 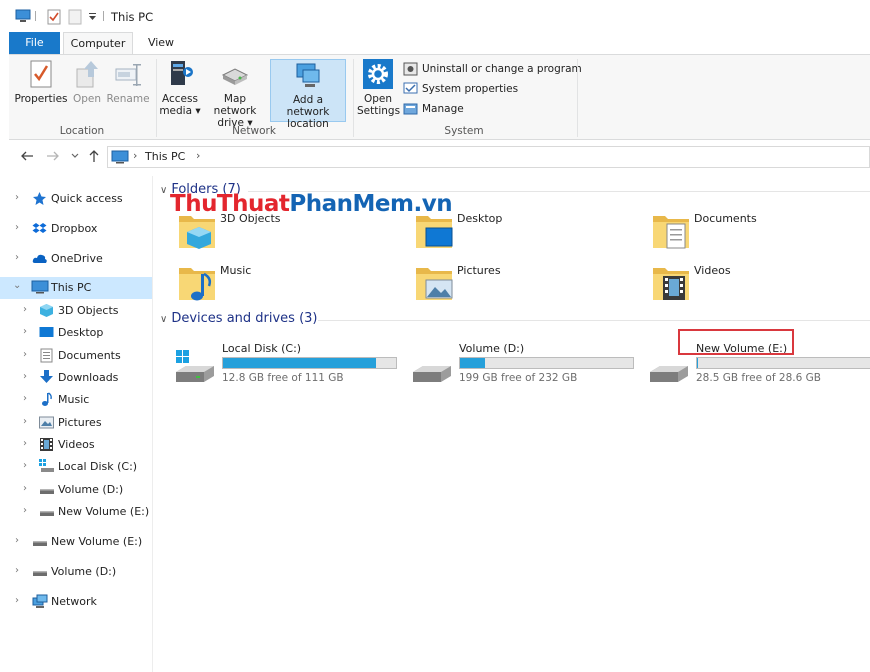 I want to click on nav-item-local-disk-c: › Local Disk (C:), so click(x=76, y=467).